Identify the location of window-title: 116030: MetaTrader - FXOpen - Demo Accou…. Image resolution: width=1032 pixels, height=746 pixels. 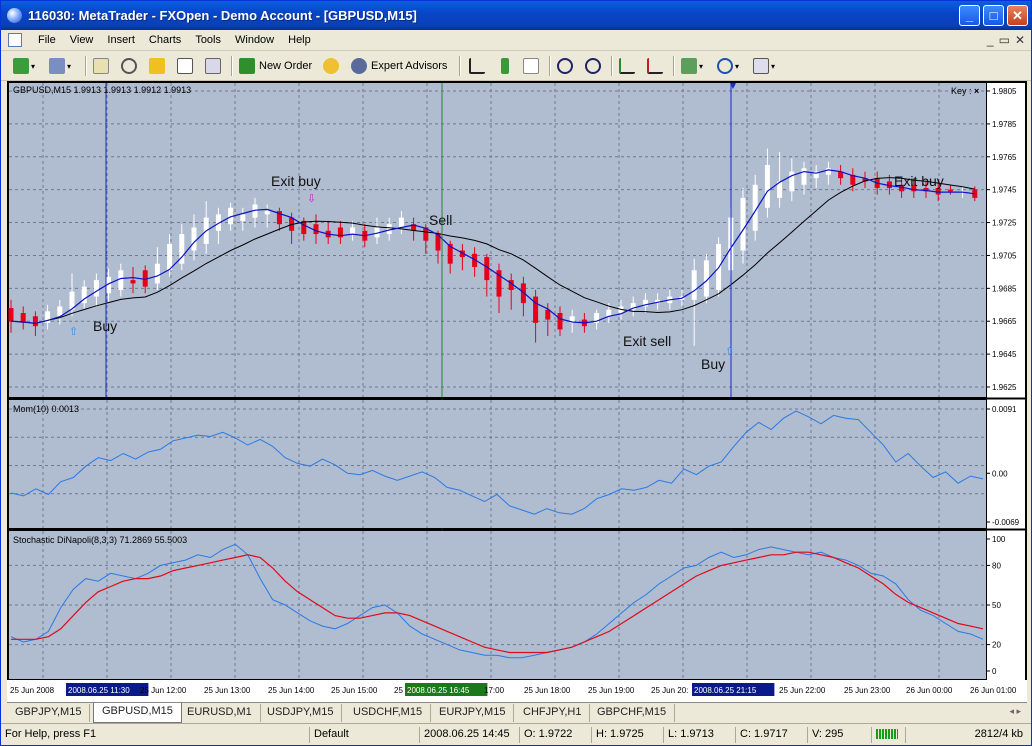
(222, 15).